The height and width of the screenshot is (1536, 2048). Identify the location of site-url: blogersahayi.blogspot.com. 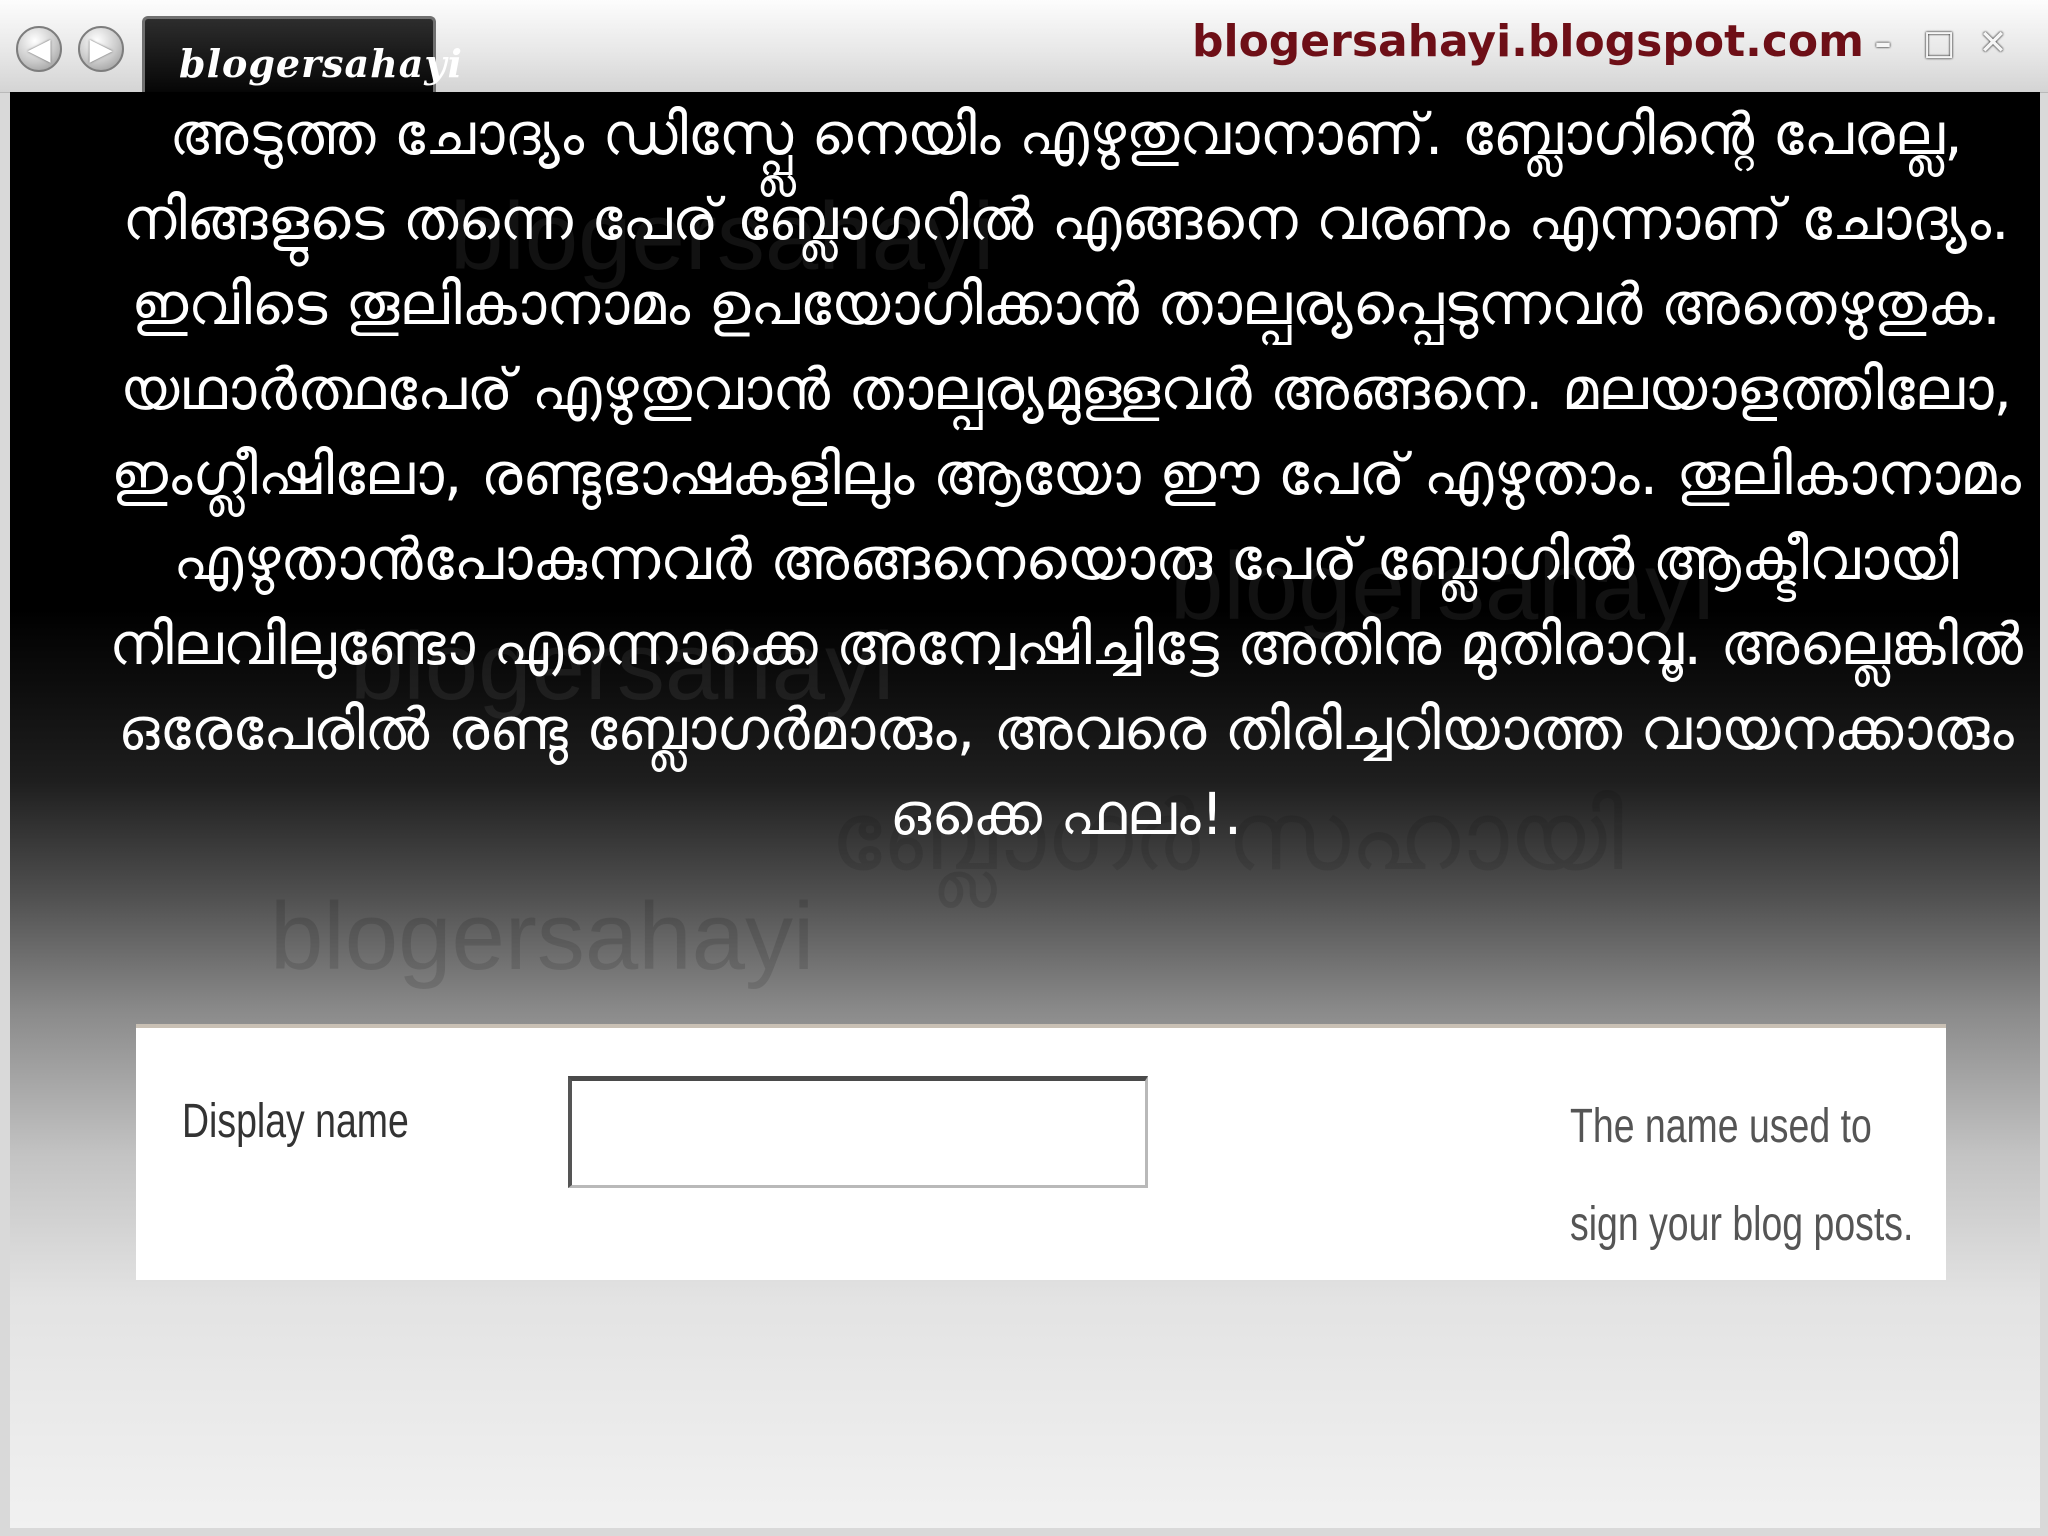
(1528, 41).